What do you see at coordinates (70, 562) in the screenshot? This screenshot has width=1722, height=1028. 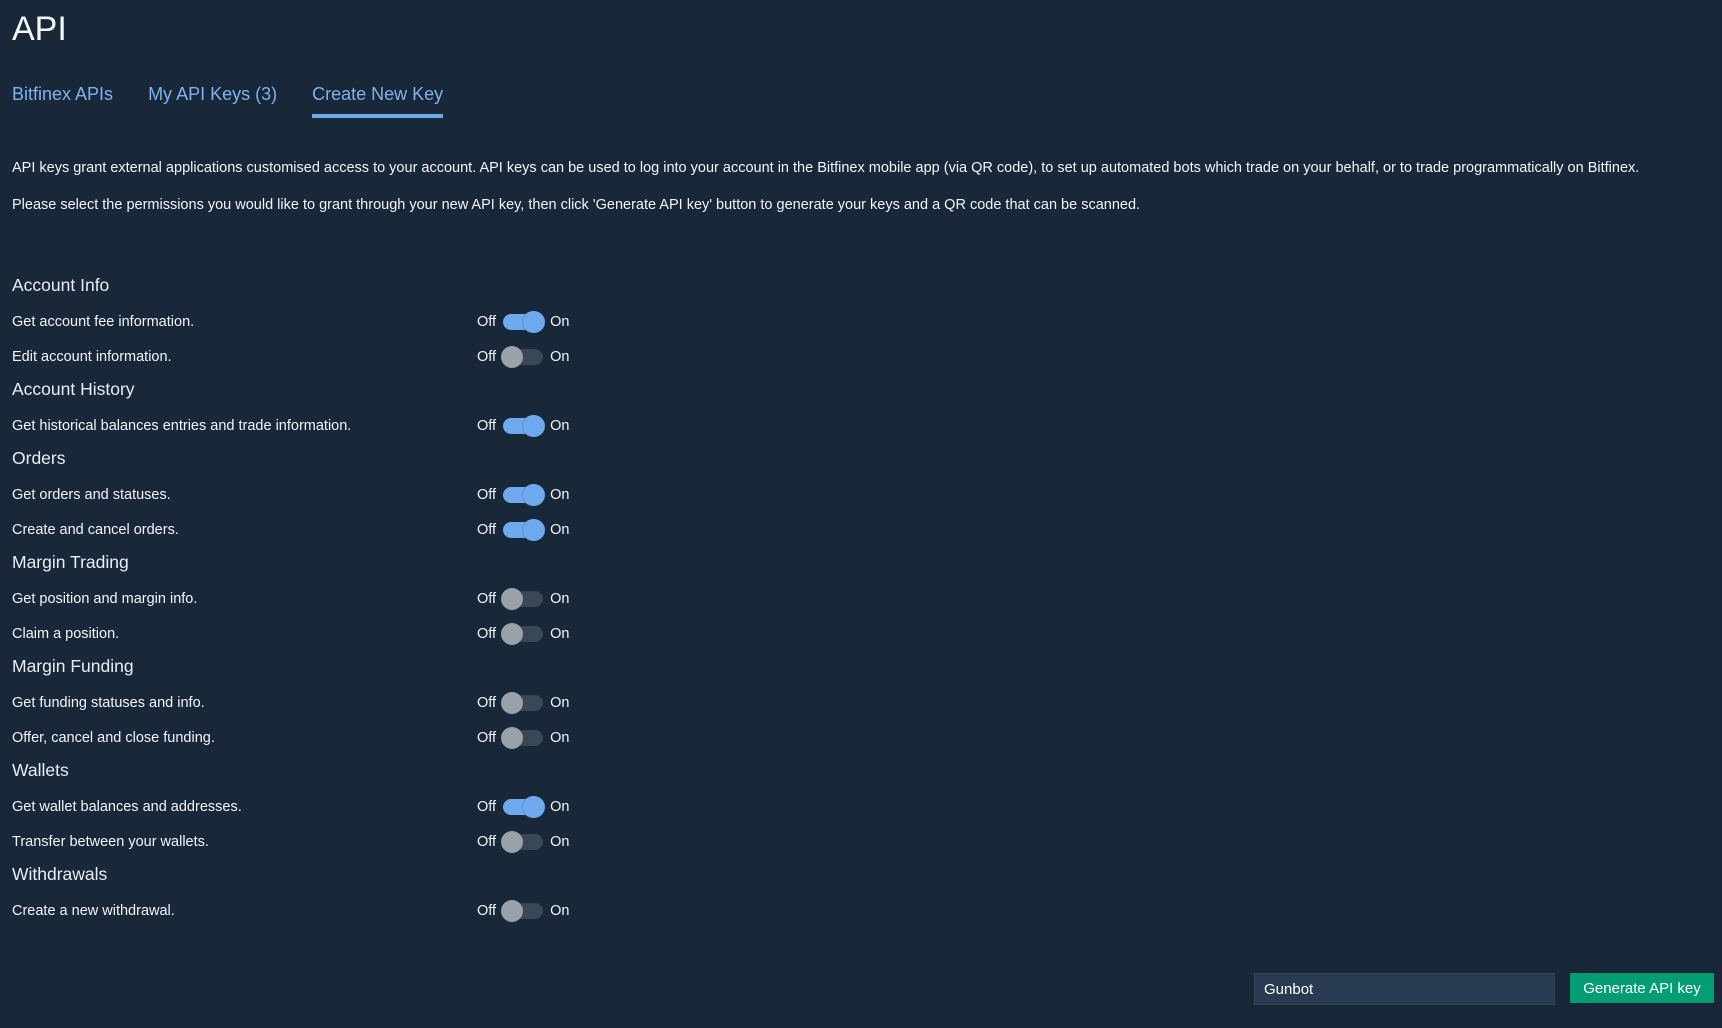 I see `section-title: Margin Trading` at bounding box center [70, 562].